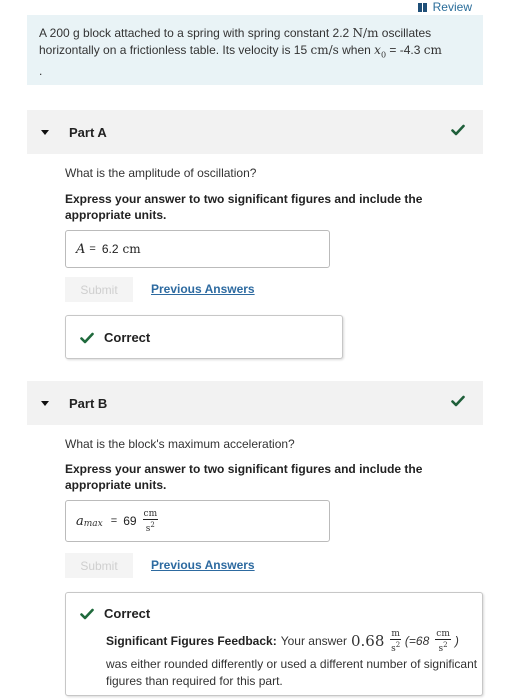  What do you see at coordinates (204, 337) in the screenshot?
I see `part-a-feedback: Correct` at bounding box center [204, 337].